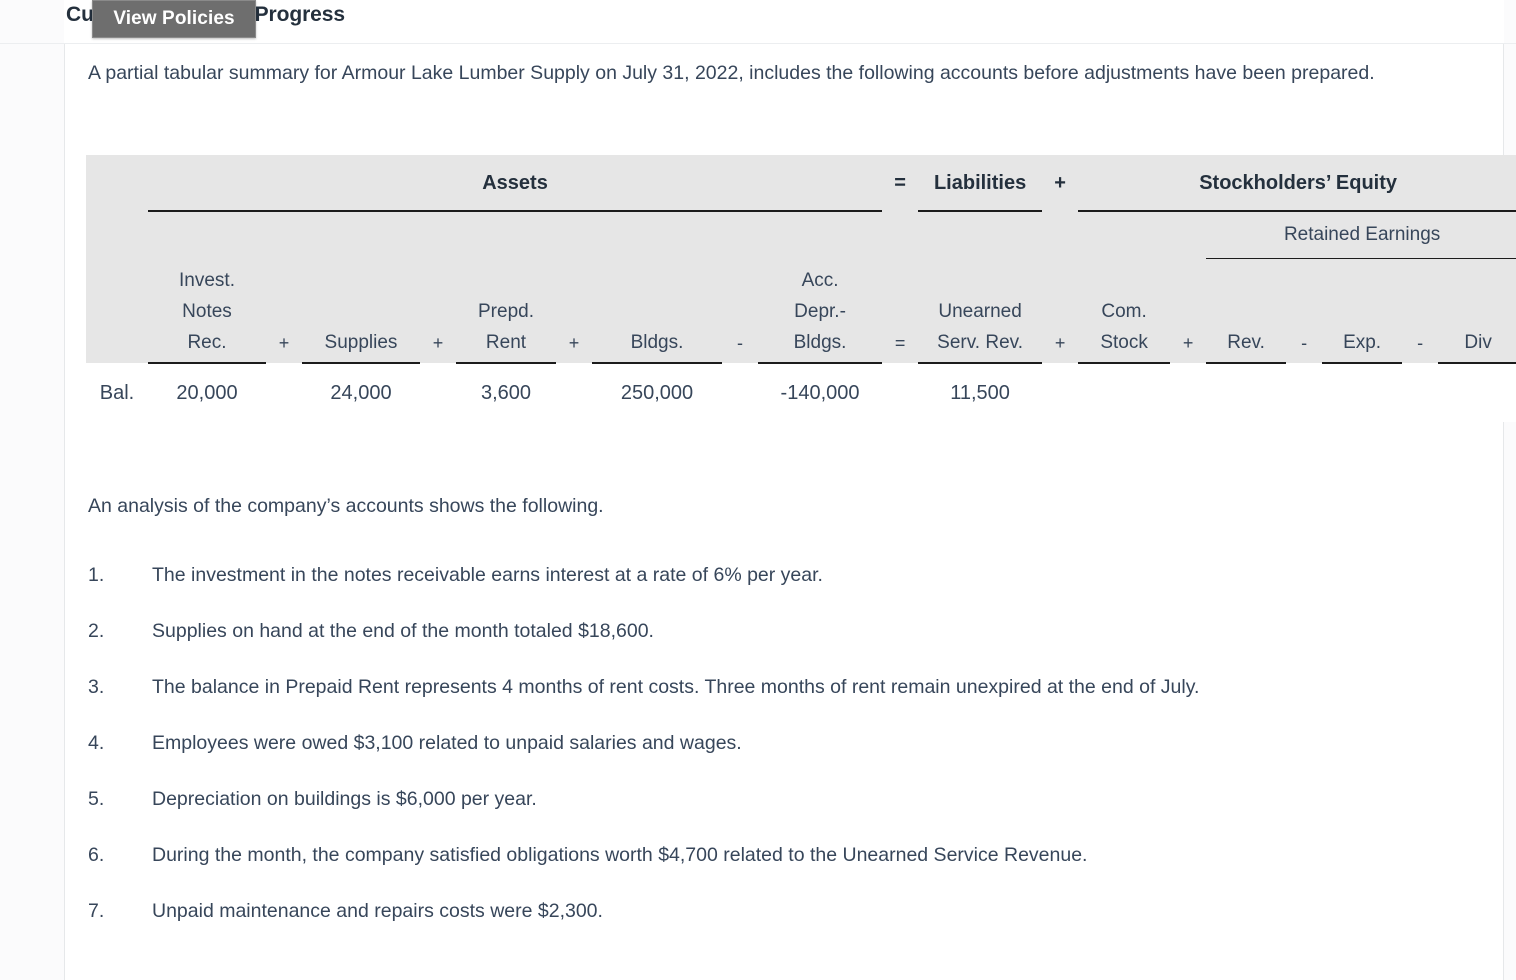  Describe the element at coordinates (96, 799) in the screenshot. I see `list-item-number: 5.` at that location.